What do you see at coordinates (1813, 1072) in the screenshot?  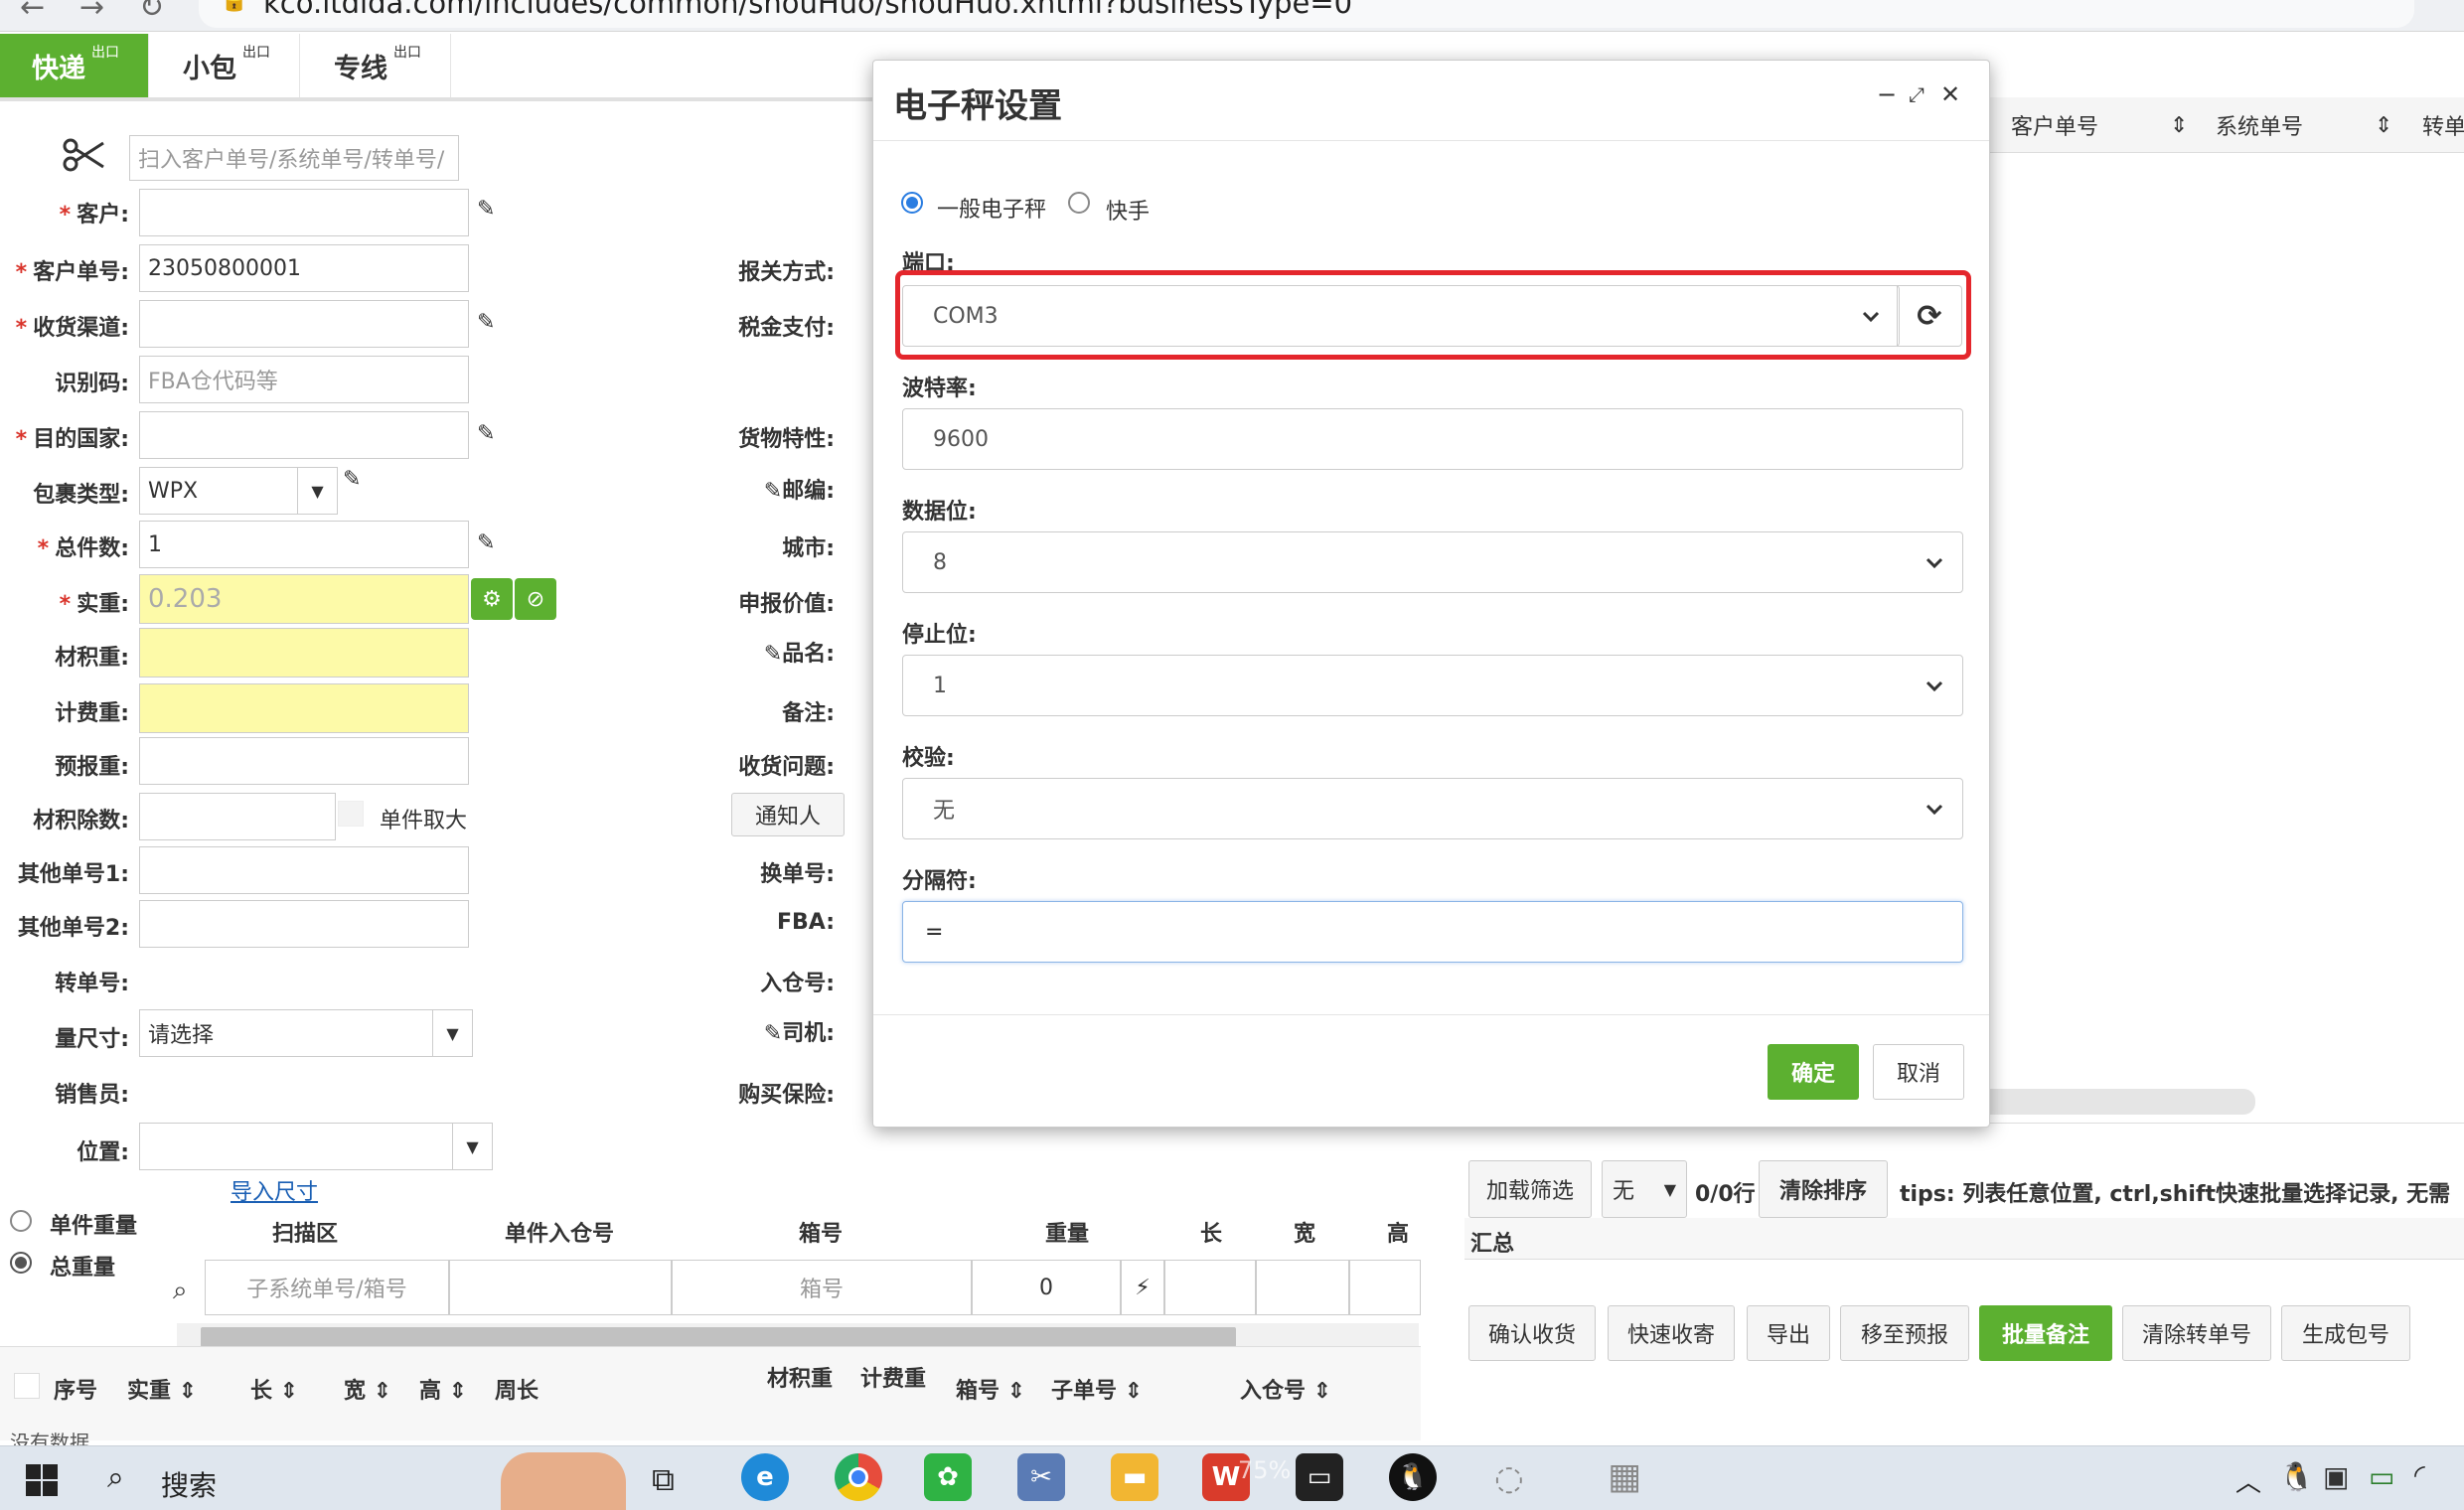 I see `ok-button: 确定` at bounding box center [1813, 1072].